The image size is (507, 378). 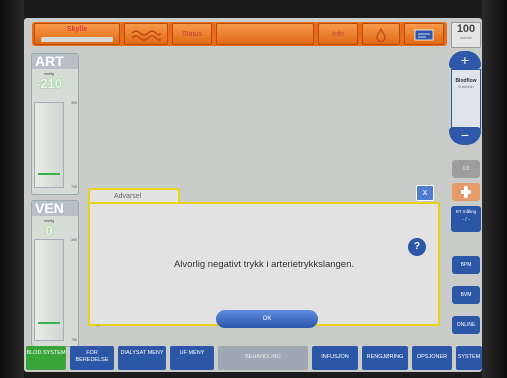 I want to click on bpm-button: BPM, so click(x=466, y=265).